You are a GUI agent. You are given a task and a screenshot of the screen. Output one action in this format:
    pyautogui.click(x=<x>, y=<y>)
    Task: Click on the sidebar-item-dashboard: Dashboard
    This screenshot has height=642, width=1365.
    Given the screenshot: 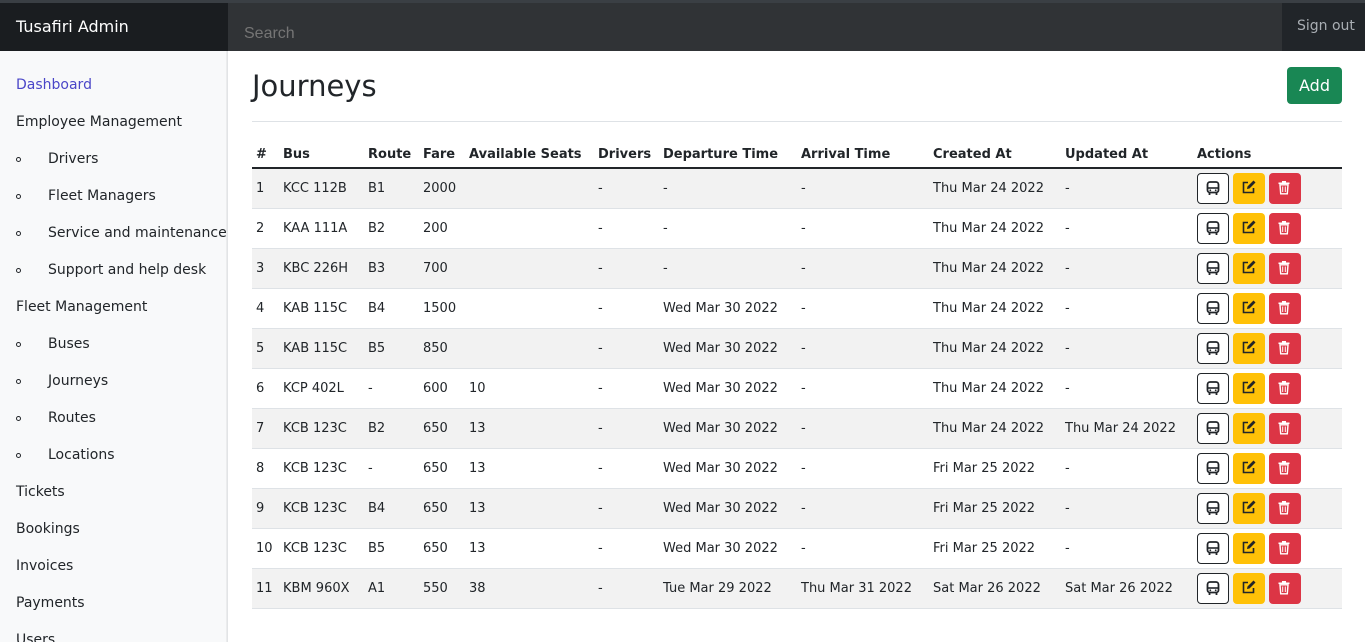 What is the action you would take?
    pyautogui.click(x=54, y=85)
    